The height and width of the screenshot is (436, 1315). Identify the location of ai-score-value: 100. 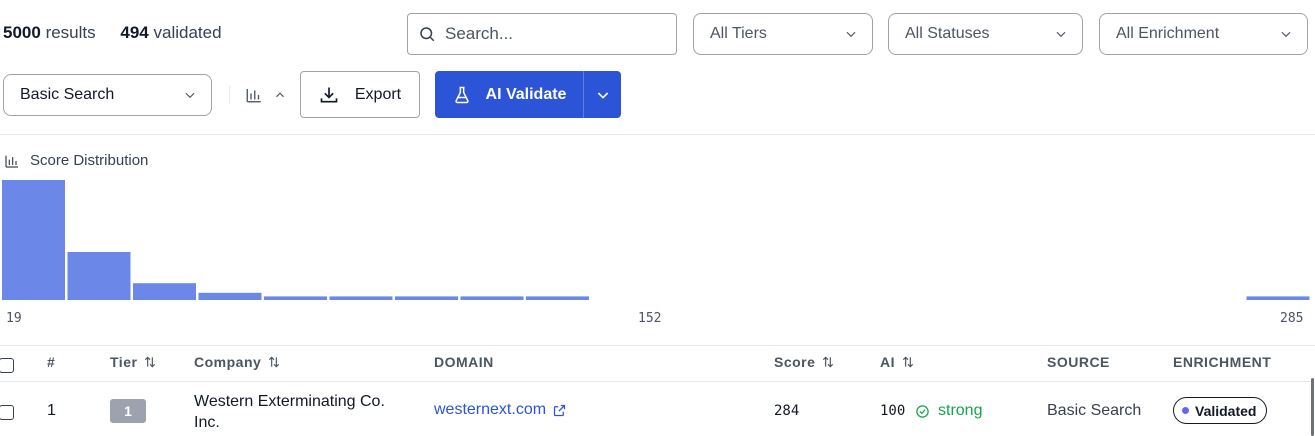
(893, 411).